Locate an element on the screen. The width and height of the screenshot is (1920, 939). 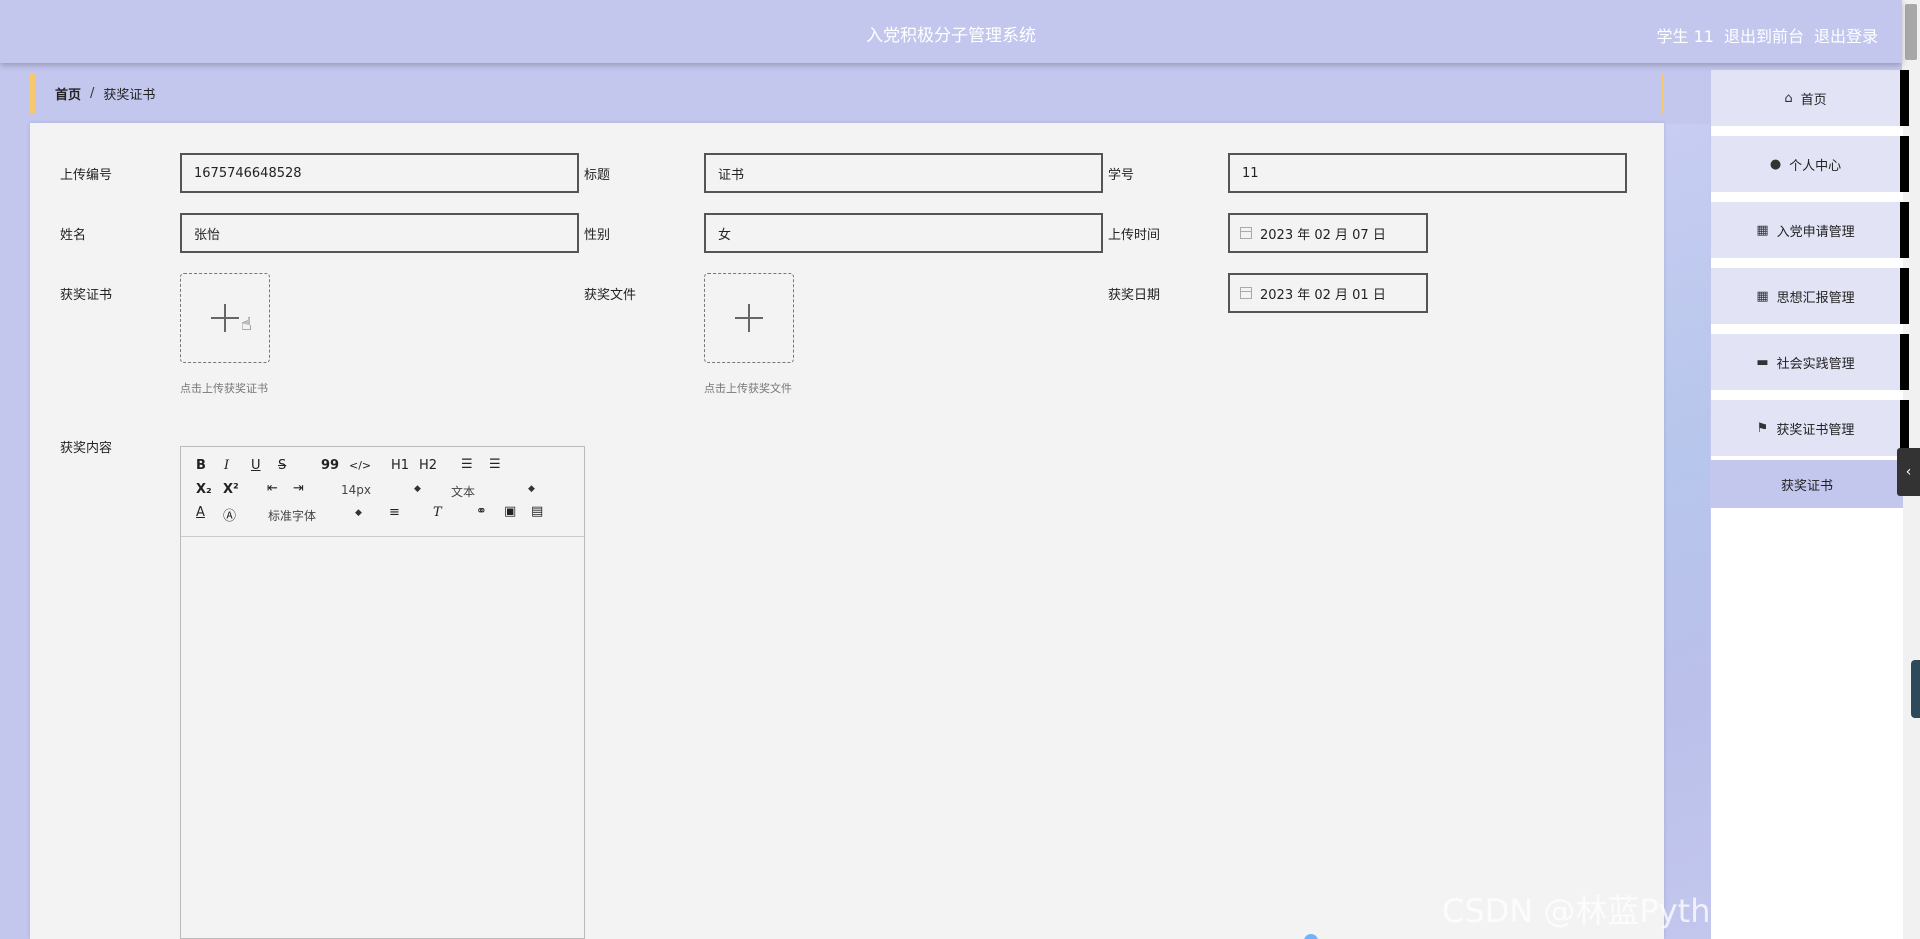
breadcrumb: 首页 / 获奖证书 is located at coordinates (847, 93).